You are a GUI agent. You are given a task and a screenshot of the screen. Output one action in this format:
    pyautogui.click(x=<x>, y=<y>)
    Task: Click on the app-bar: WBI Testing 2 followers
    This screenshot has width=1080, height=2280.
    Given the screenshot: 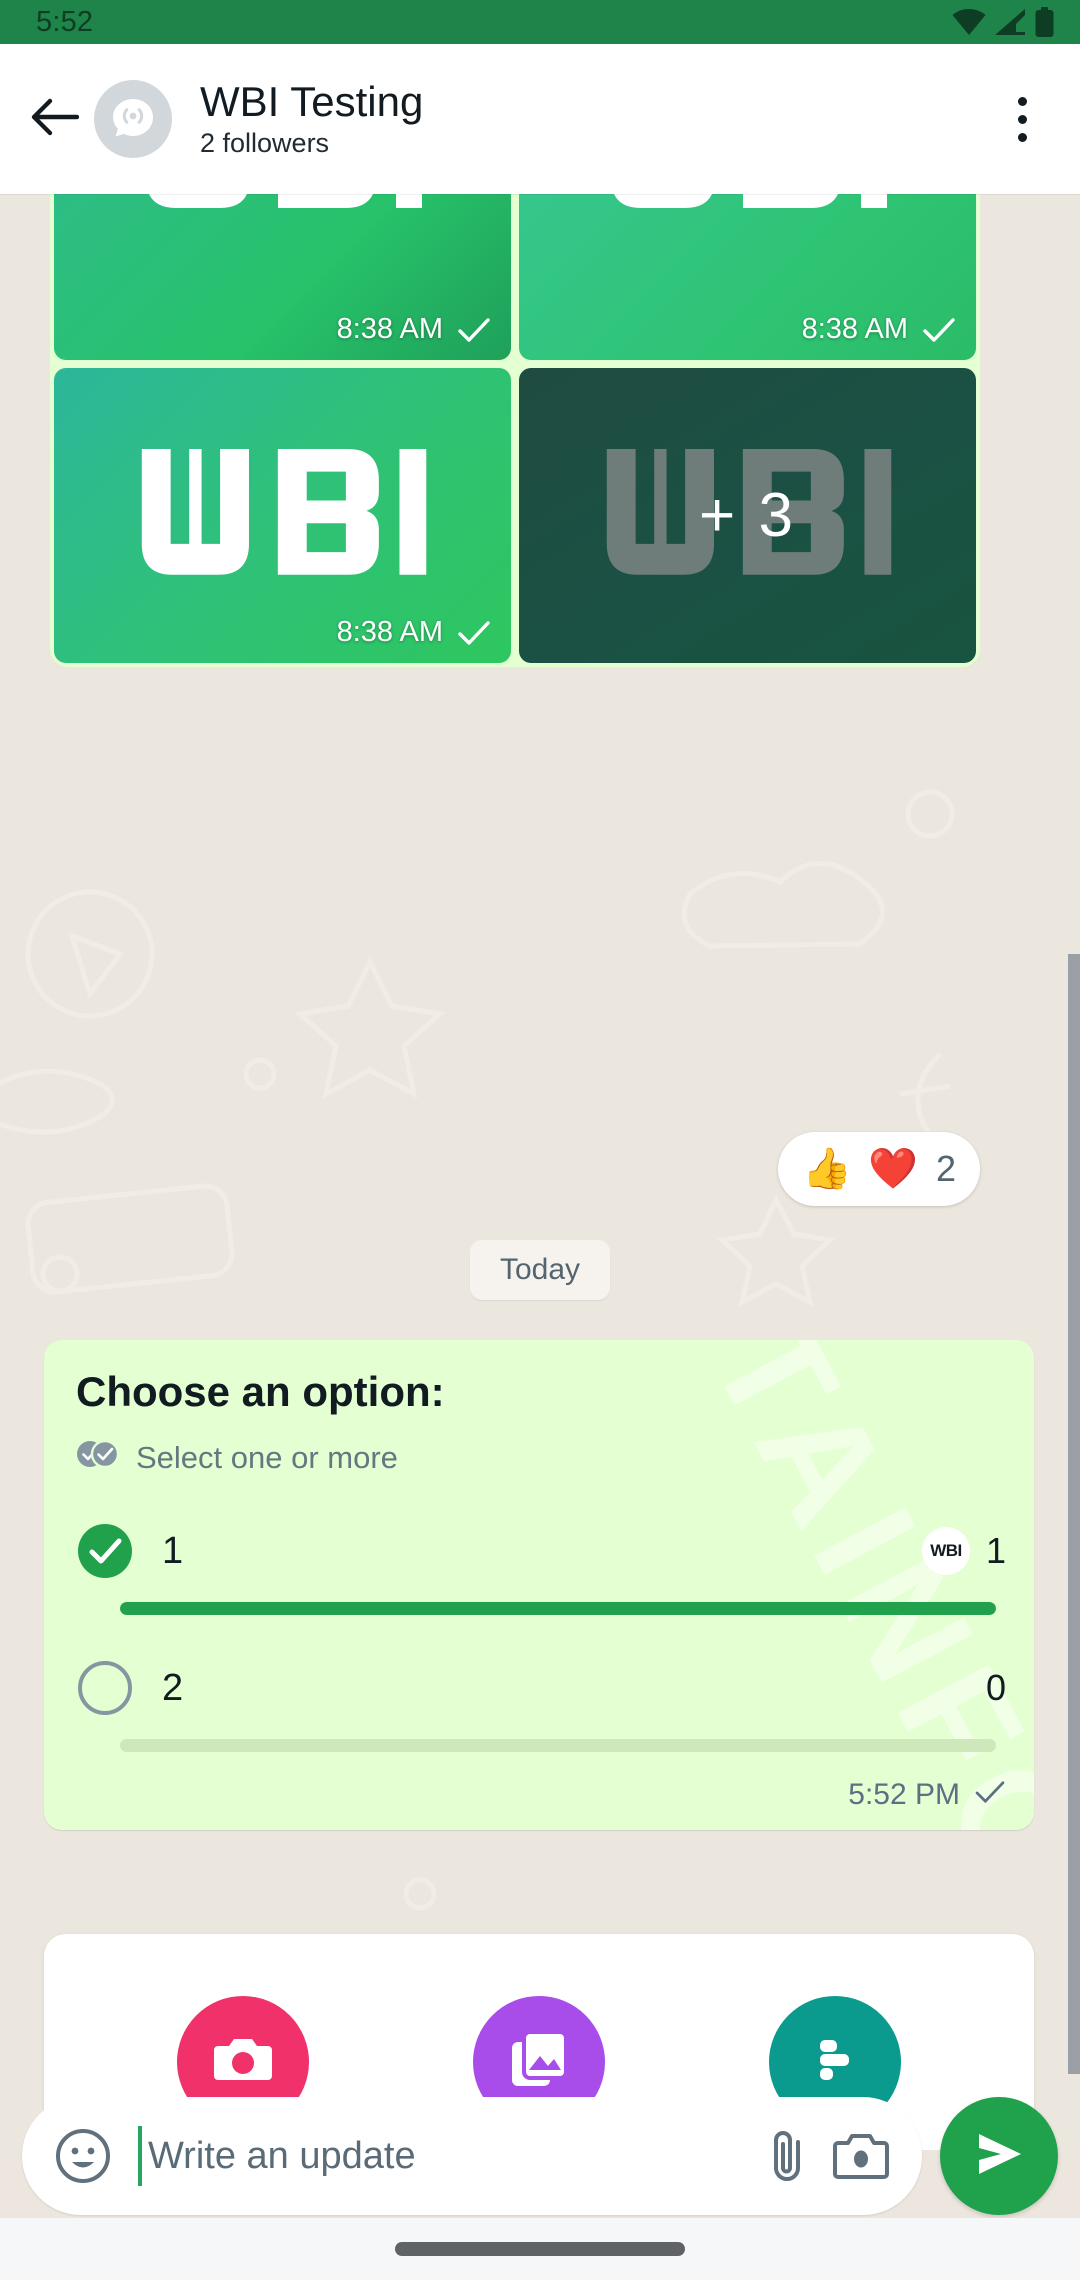 What is the action you would take?
    pyautogui.click(x=540, y=119)
    